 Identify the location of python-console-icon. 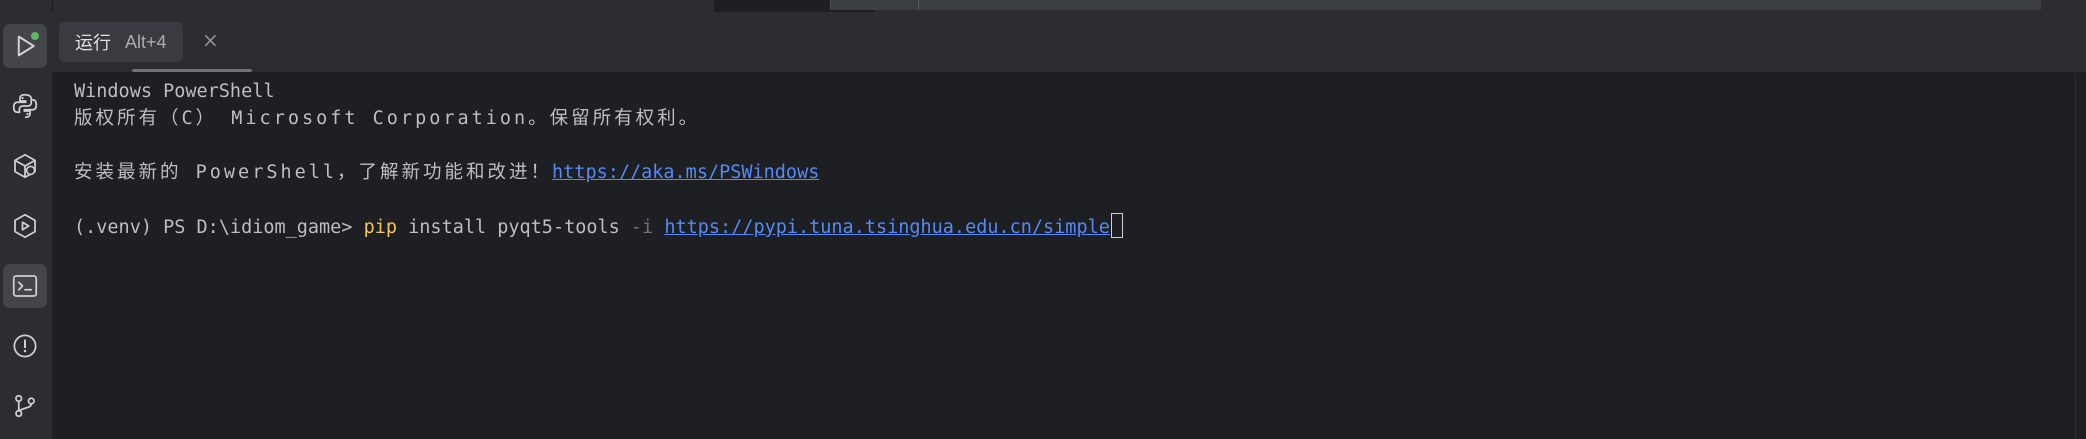
(25, 106).